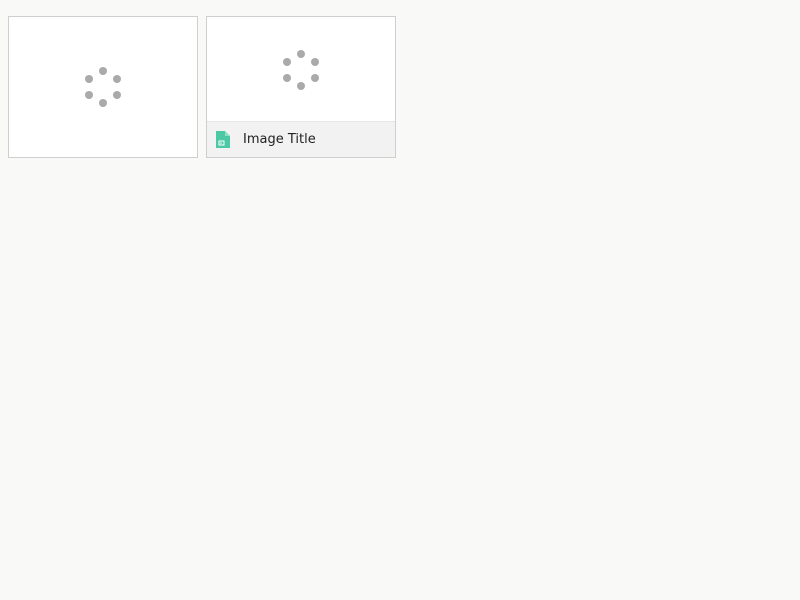 The width and height of the screenshot is (800, 600). Describe the element at coordinates (202, 87) in the screenshot. I see `card-grid: Image Title` at that location.